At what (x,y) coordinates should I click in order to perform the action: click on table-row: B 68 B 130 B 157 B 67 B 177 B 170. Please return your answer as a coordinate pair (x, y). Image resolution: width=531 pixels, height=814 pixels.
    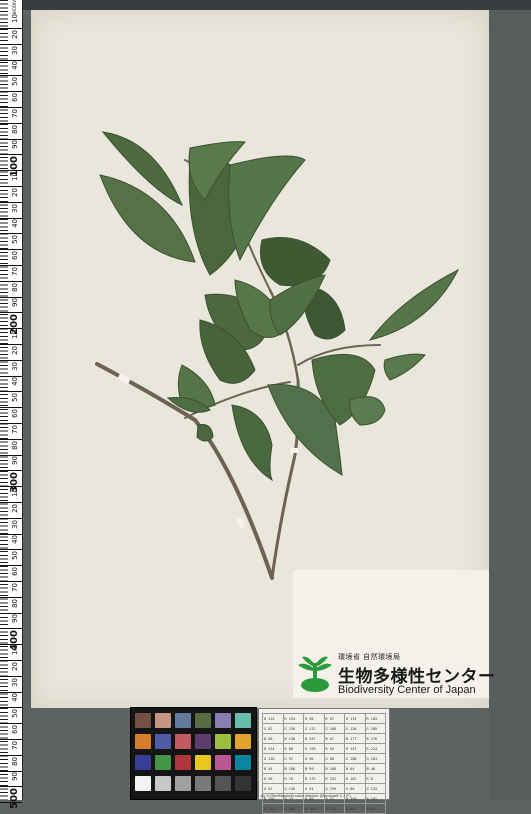
    Looking at the image, I should click on (324, 738).